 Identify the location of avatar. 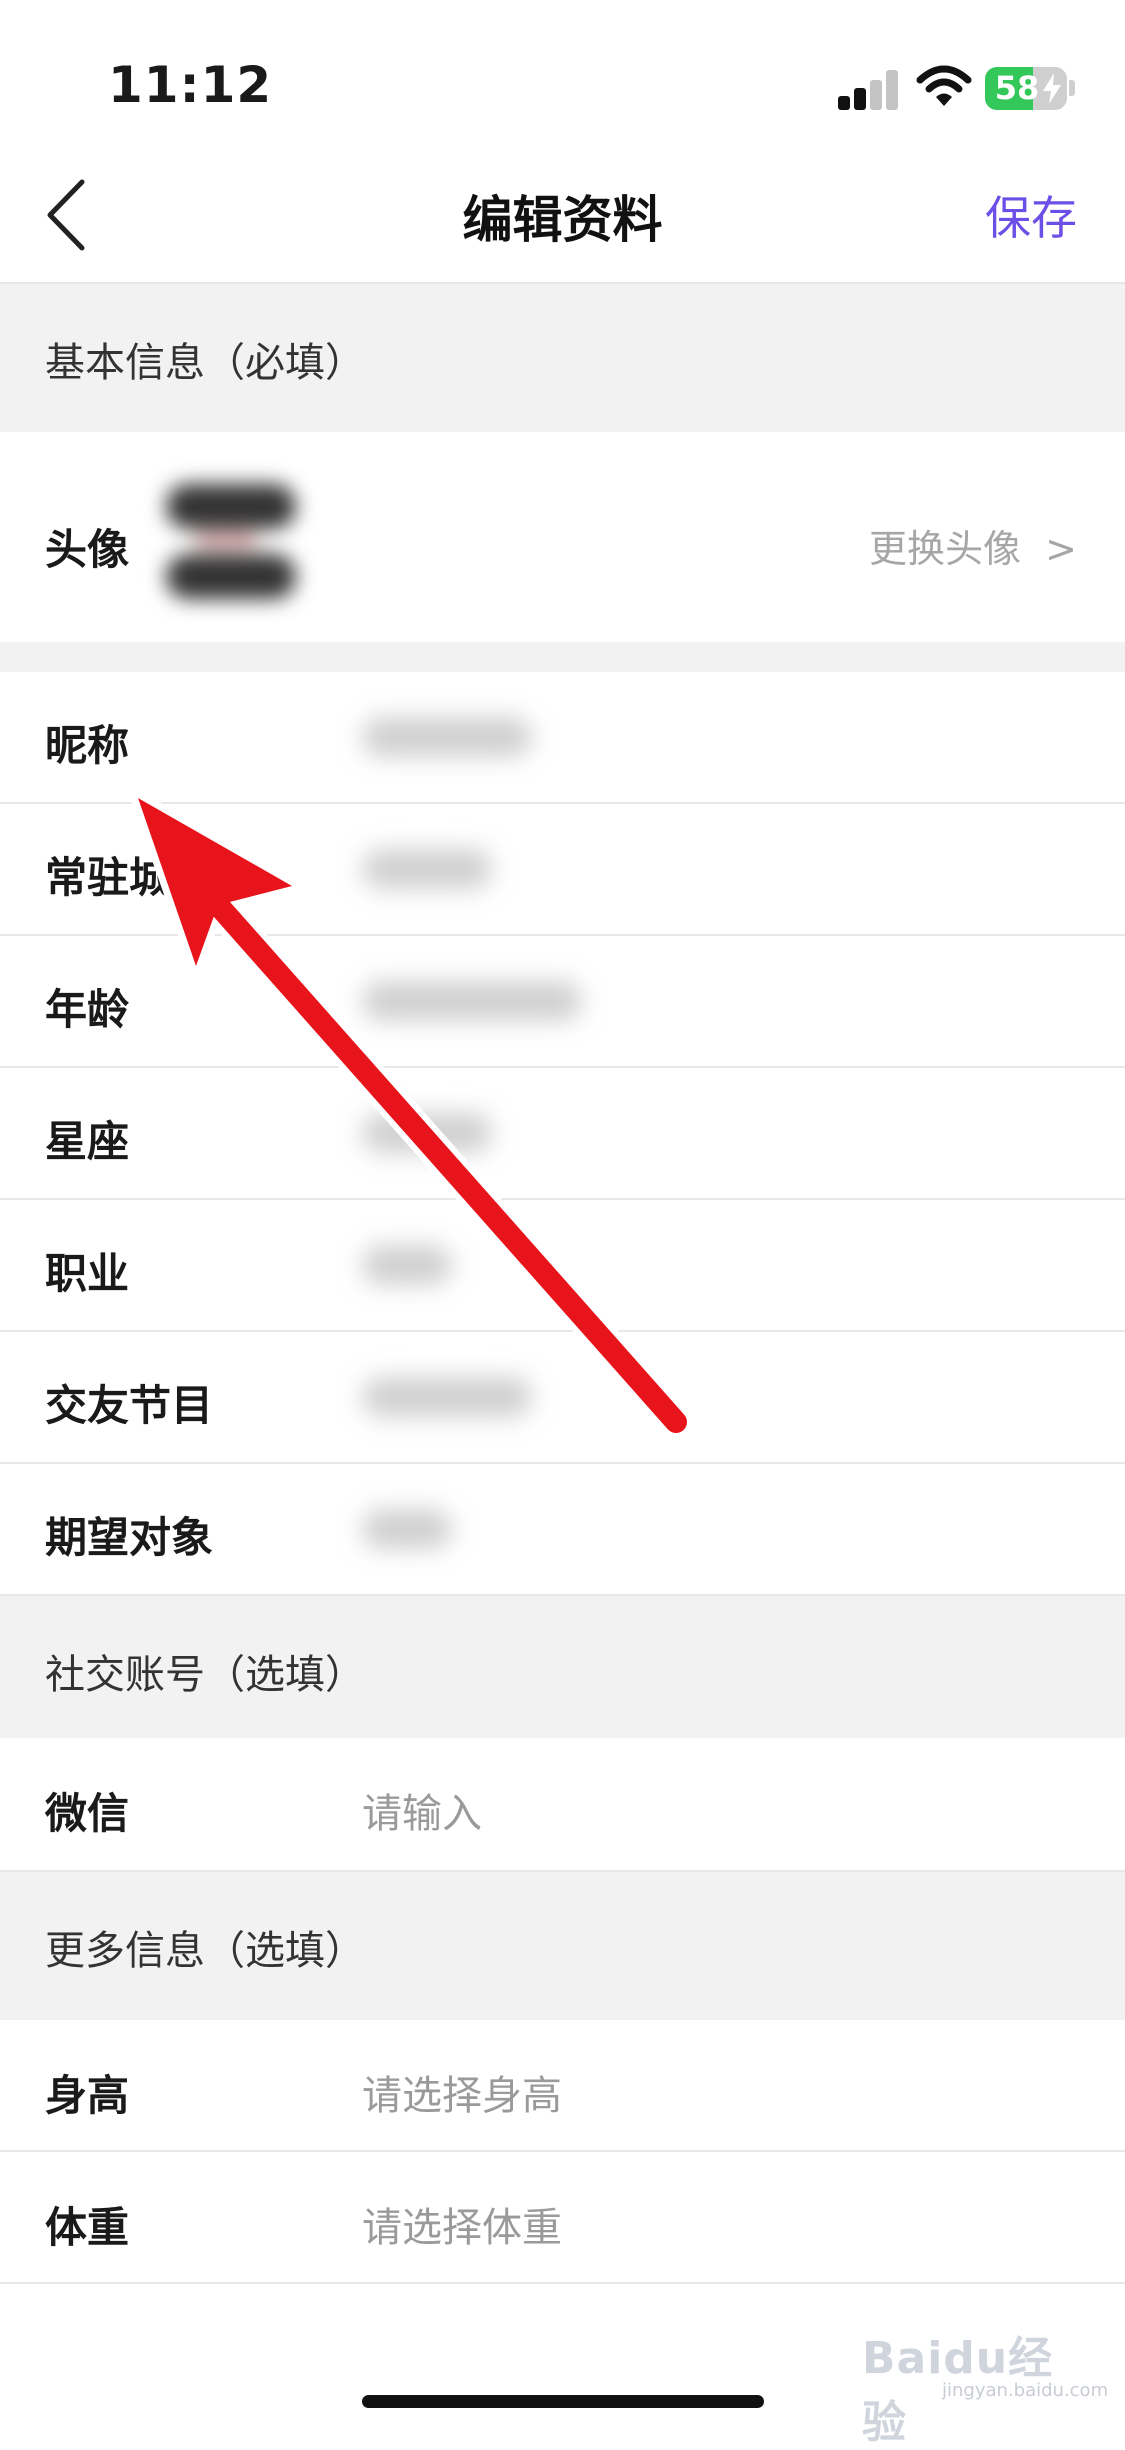
(231, 536).